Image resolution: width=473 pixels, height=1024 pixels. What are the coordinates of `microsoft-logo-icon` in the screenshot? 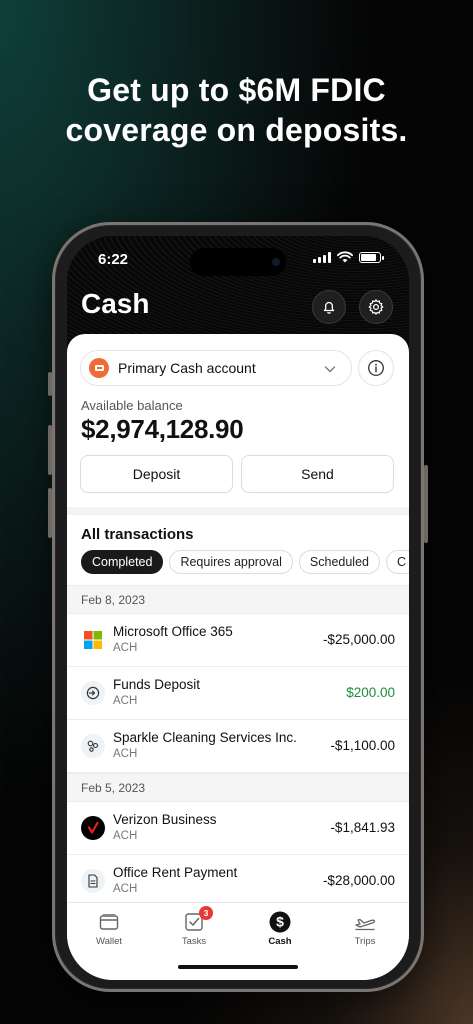 It's located at (93, 640).